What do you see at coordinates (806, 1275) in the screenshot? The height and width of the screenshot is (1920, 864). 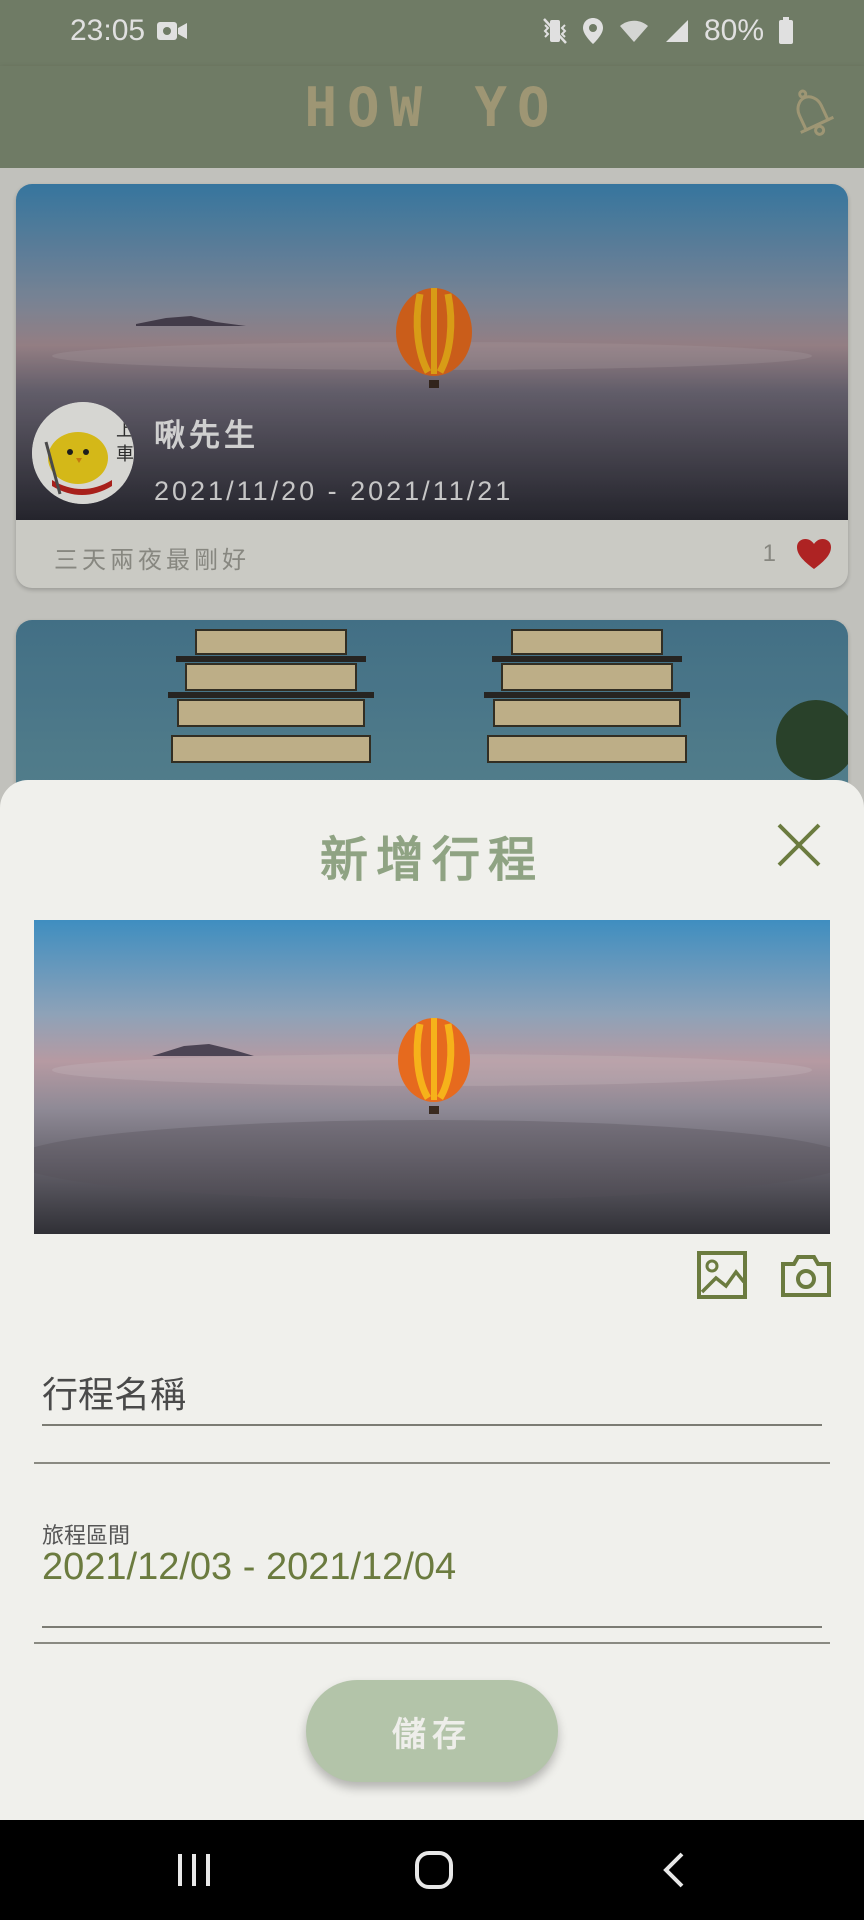 I see `camera-icon` at bounding box center [806, 1275].